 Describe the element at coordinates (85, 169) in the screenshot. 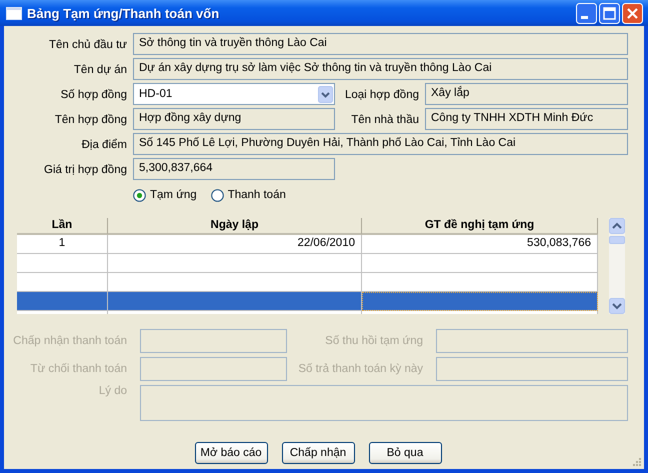

I see `field-label: Giá trị hợp đồng` at that location.